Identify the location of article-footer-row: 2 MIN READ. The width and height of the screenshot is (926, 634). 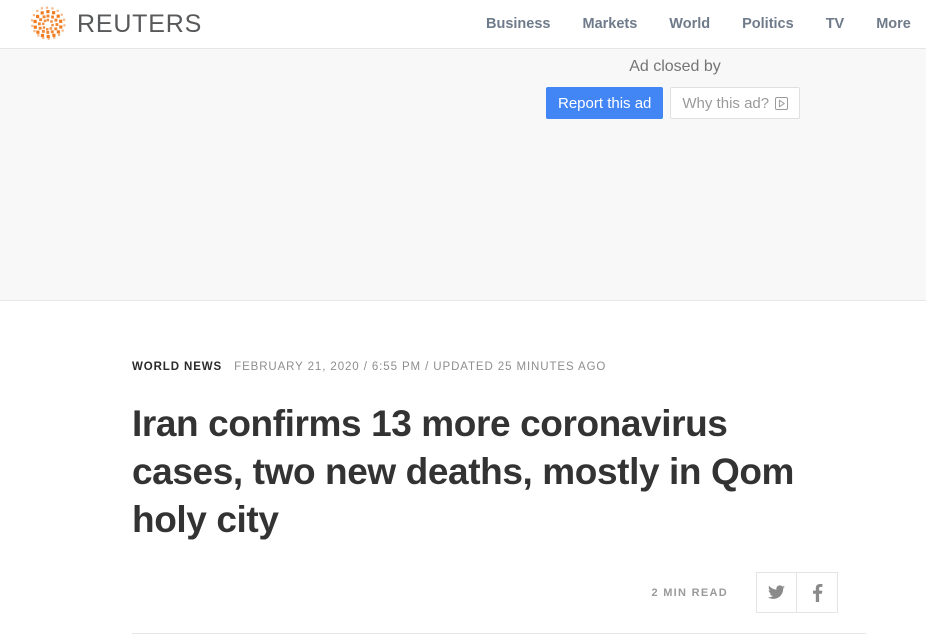
(499, 592).